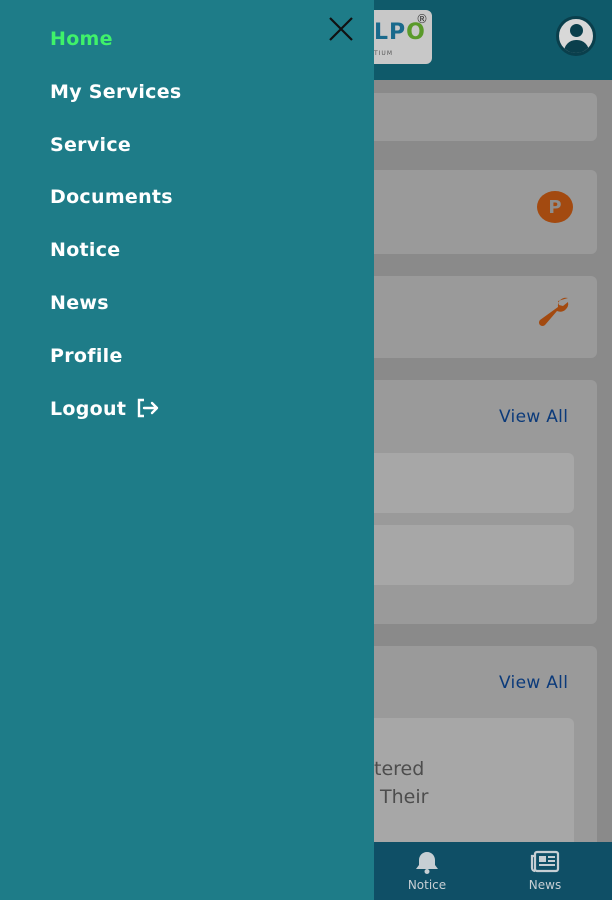 The width and height of the screenshot is (612, 900). Describe the element at coordinates (86, 356) in the screenshot. I see `drawer-item-profile: Profile` at that location.